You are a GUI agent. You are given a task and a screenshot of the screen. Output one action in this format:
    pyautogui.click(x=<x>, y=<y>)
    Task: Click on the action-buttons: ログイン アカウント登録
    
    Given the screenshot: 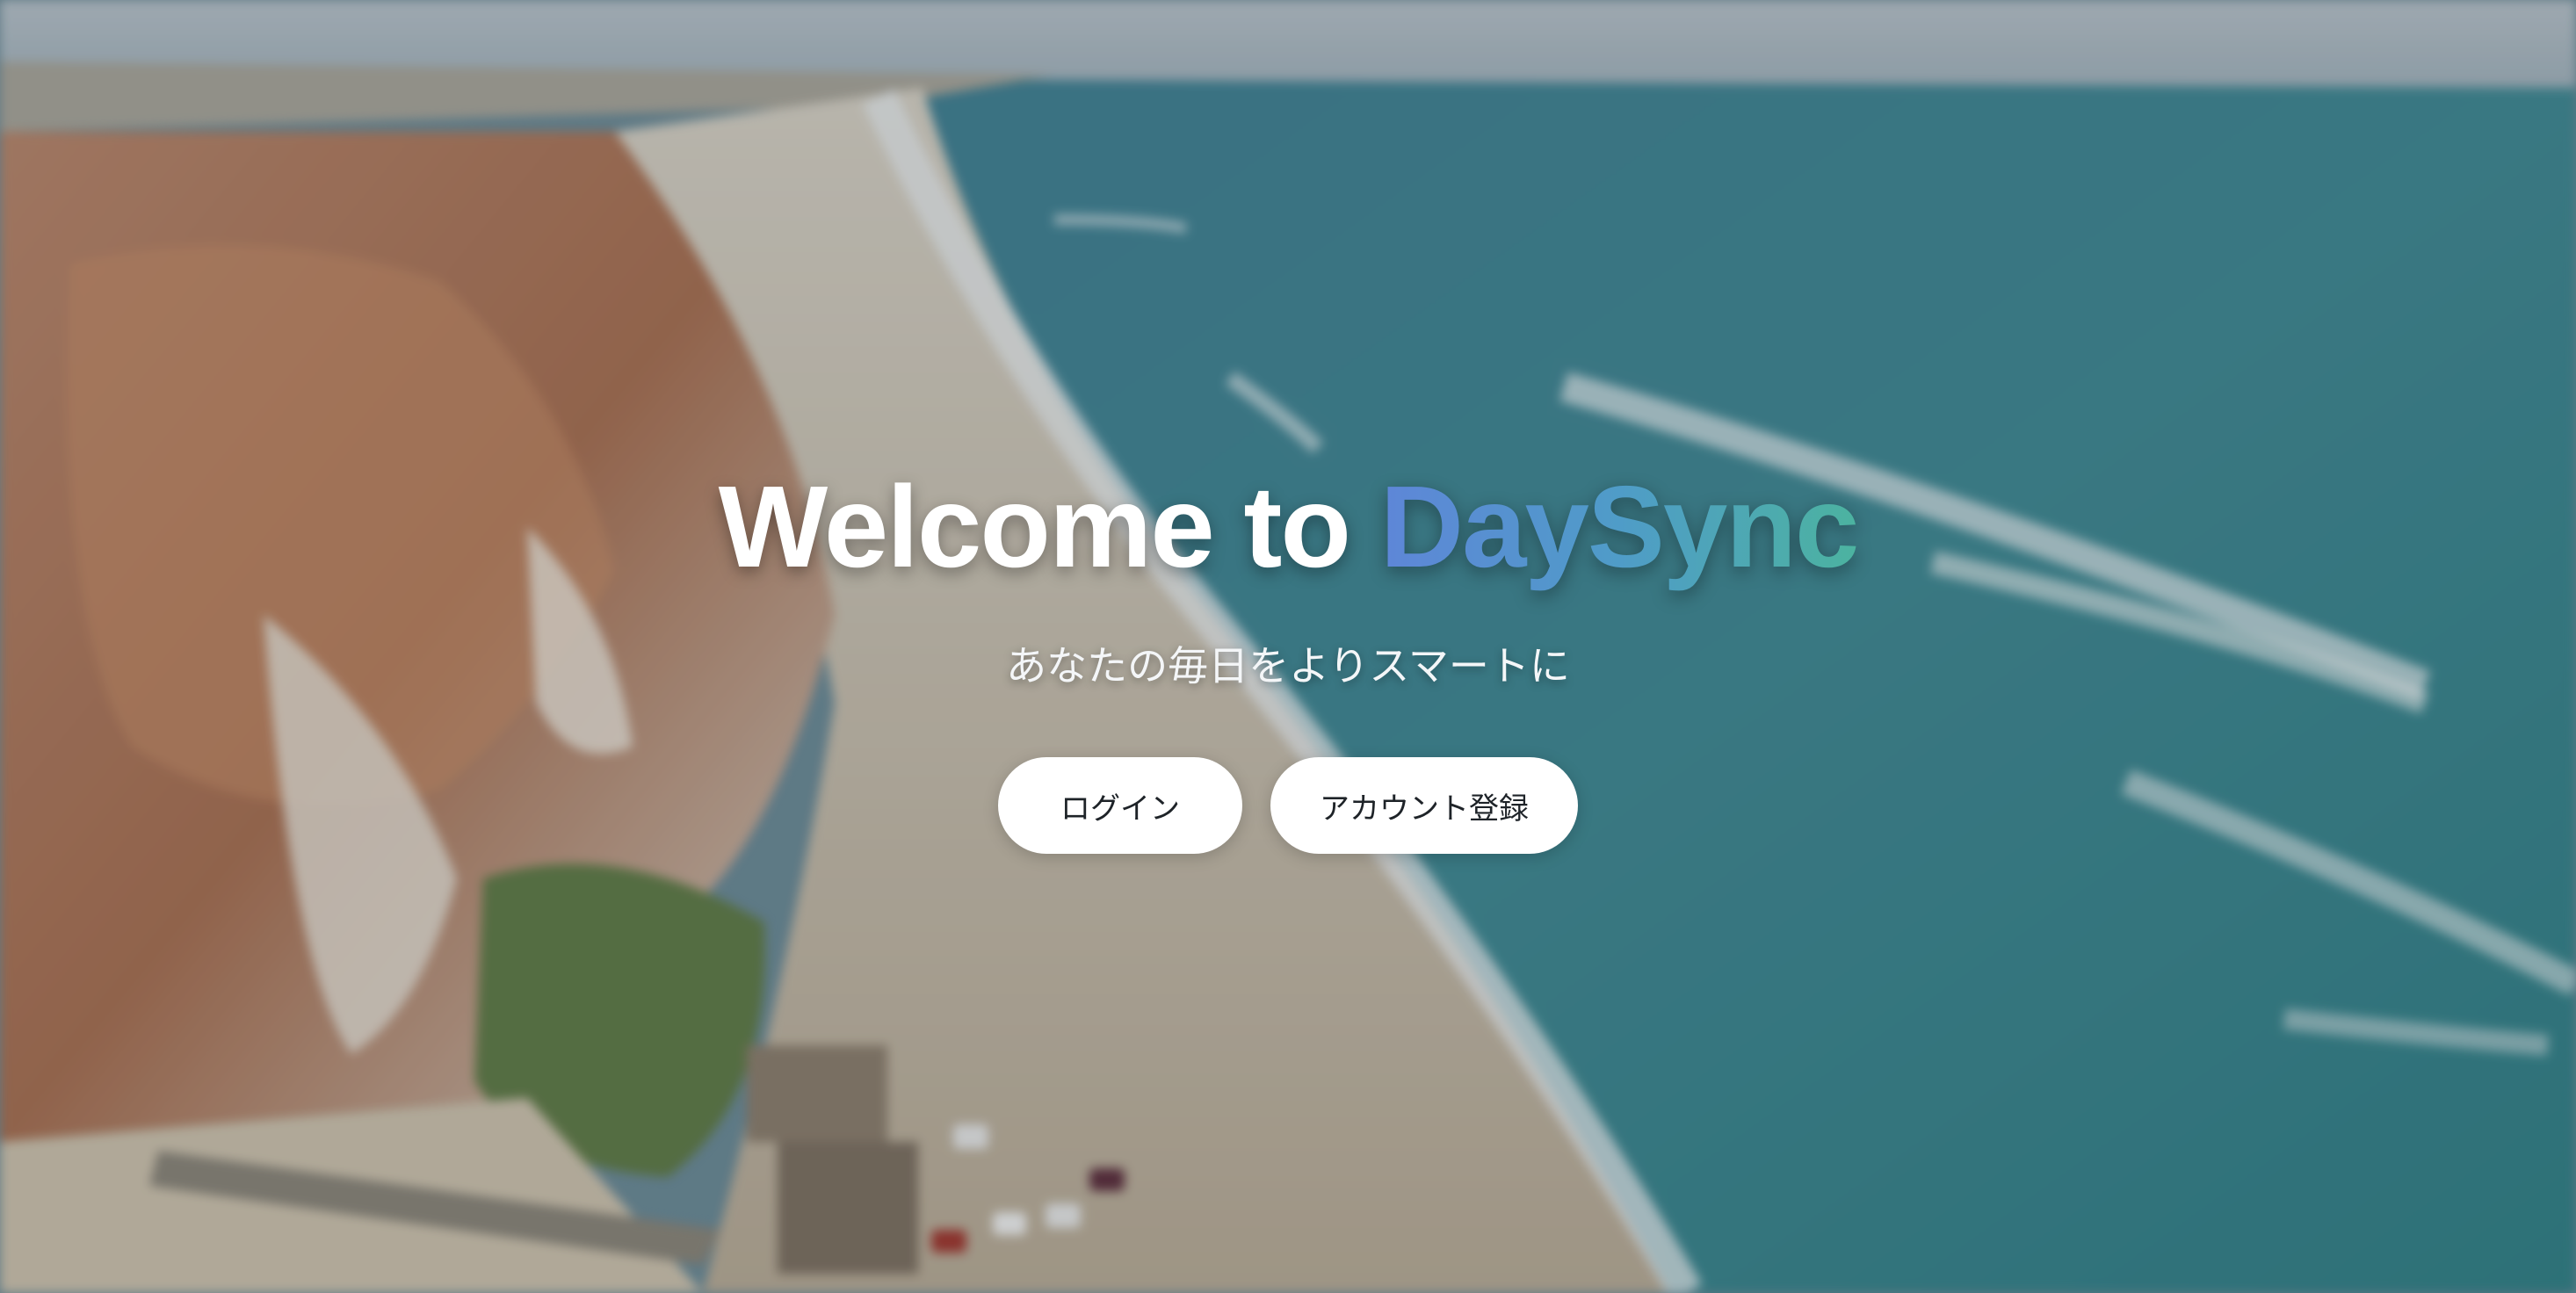 What is the action you would take?
    pyautogui.click(x=1288, y=806)
    